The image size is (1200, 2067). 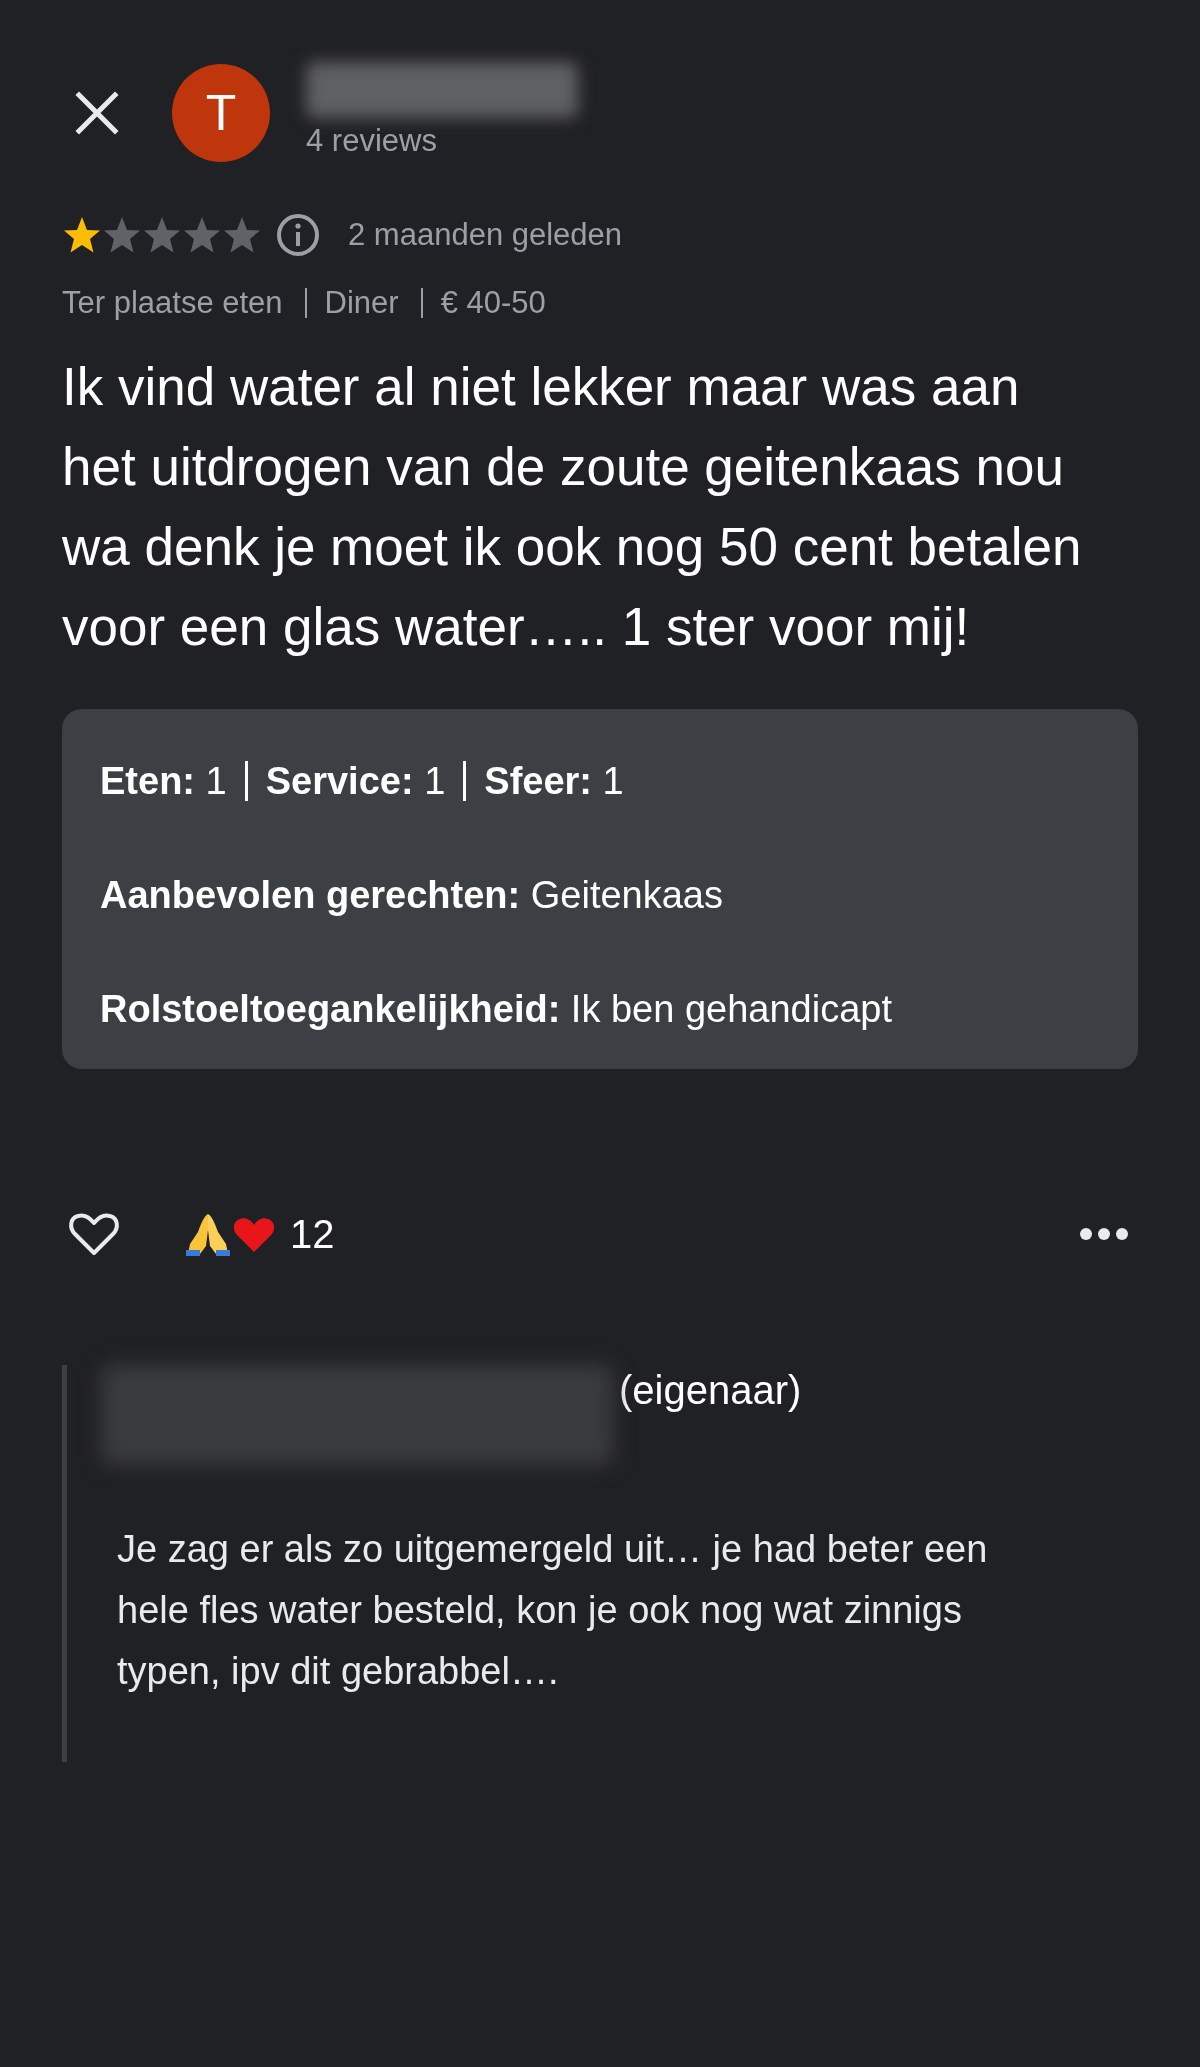 What do you see at coordinates (172, 303) in the screenshot?
I see `visit-tag: Ter plaatse eten` at bounding box center [172, 303].